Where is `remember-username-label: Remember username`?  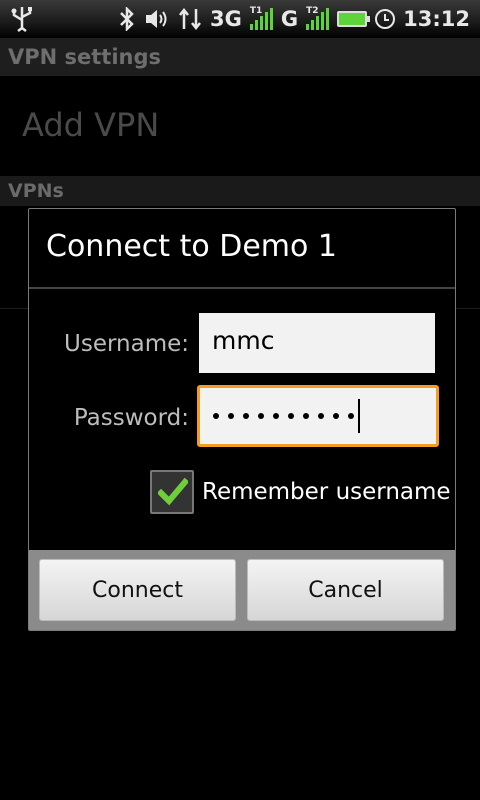 remember-username-label: Remember username is located at coordinates (326, 492).